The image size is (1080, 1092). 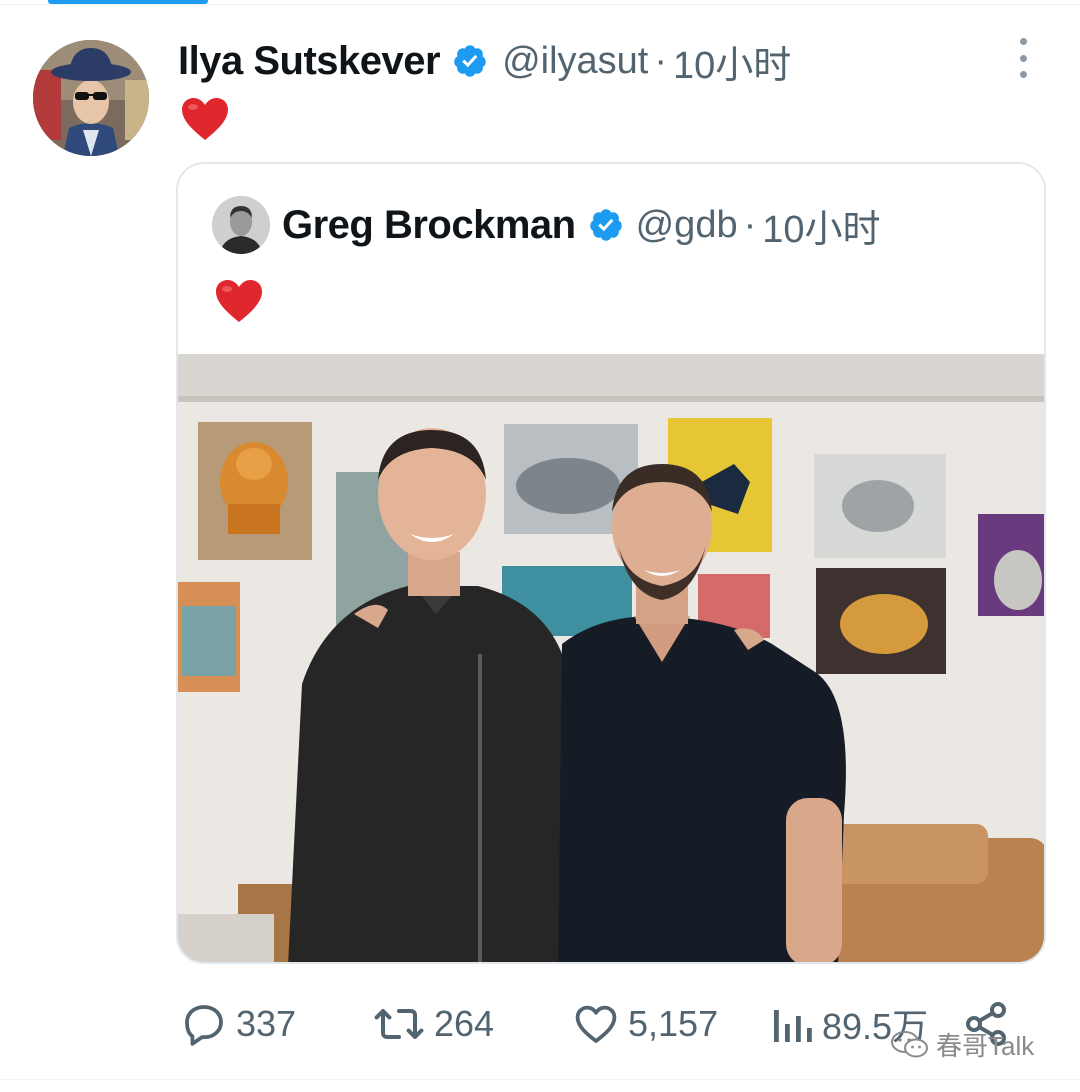 I want to click on quoted-author-name: Greg Brockman, so click(x=429, y=225).